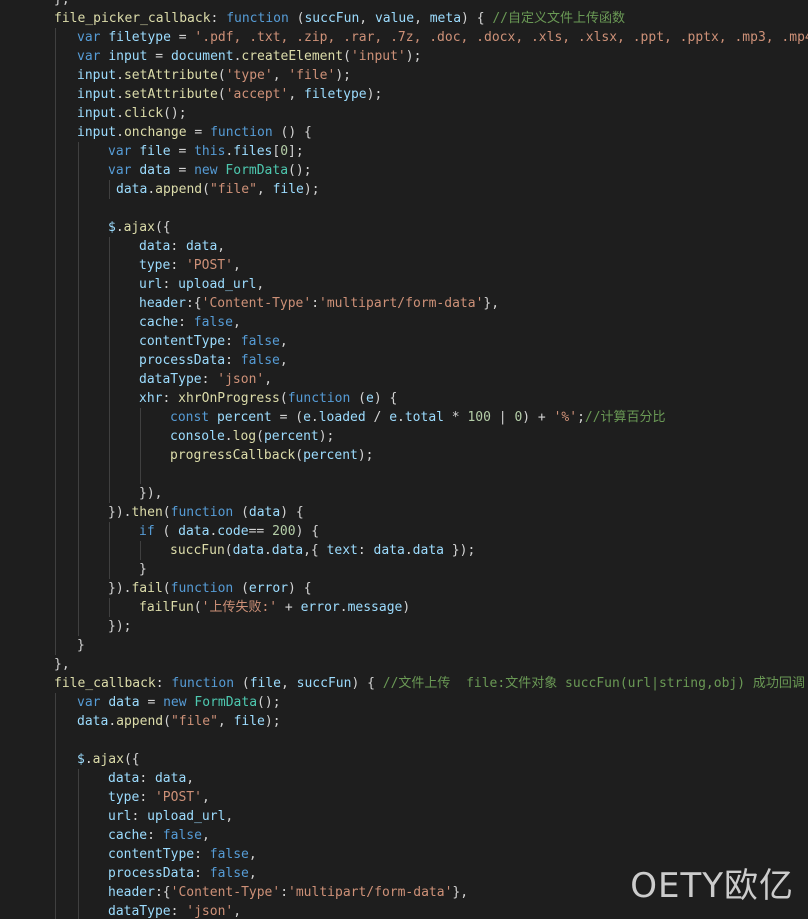 The width and height of the screenshot is (808, 919). What do you see at coordinates (131, 892) in the screenshot?
I see `code-token: header` at bounding box center [131, 892].